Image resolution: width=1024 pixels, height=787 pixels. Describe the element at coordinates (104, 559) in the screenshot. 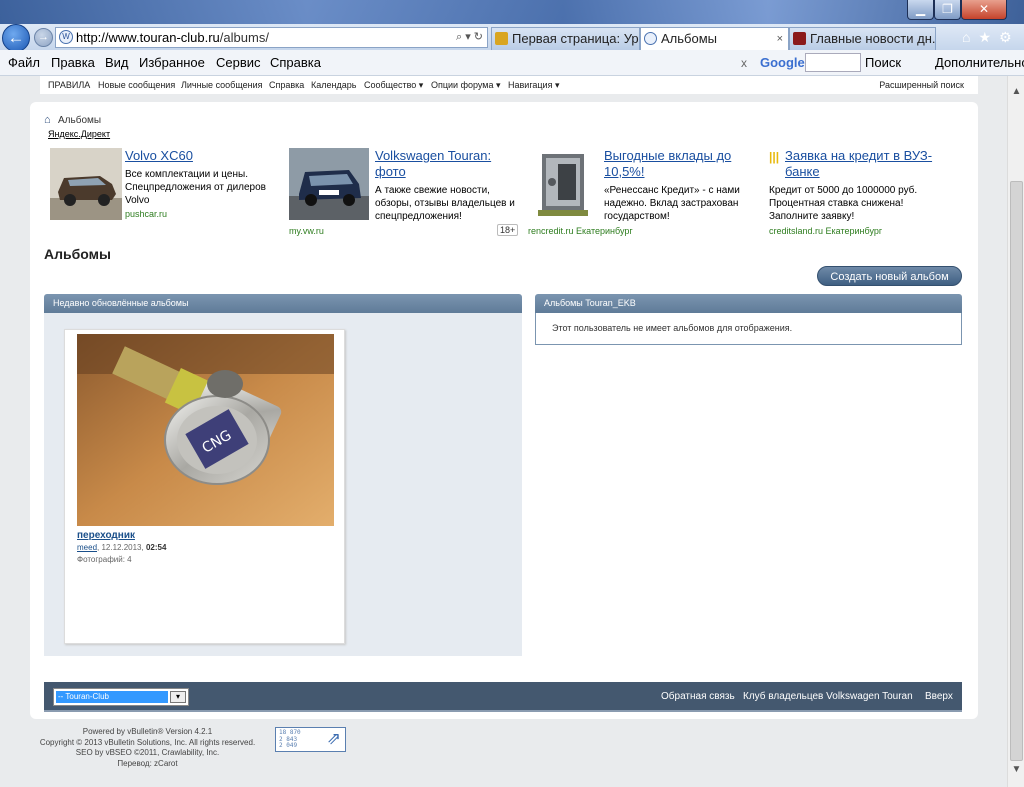

I see `album-photo-count: Фотографий: 4` at that location.